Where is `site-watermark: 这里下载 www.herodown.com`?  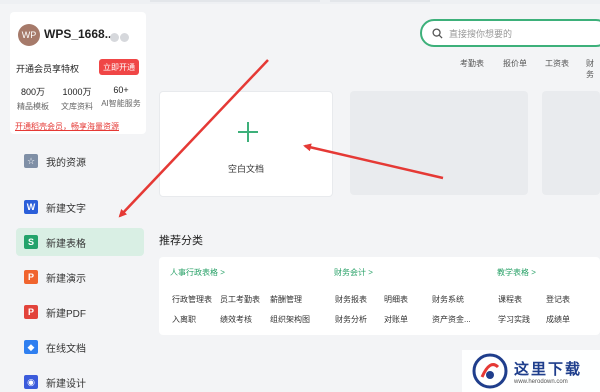
site-watermark: 这里下载 www.herodown.com is located at coordinates (531, 371).